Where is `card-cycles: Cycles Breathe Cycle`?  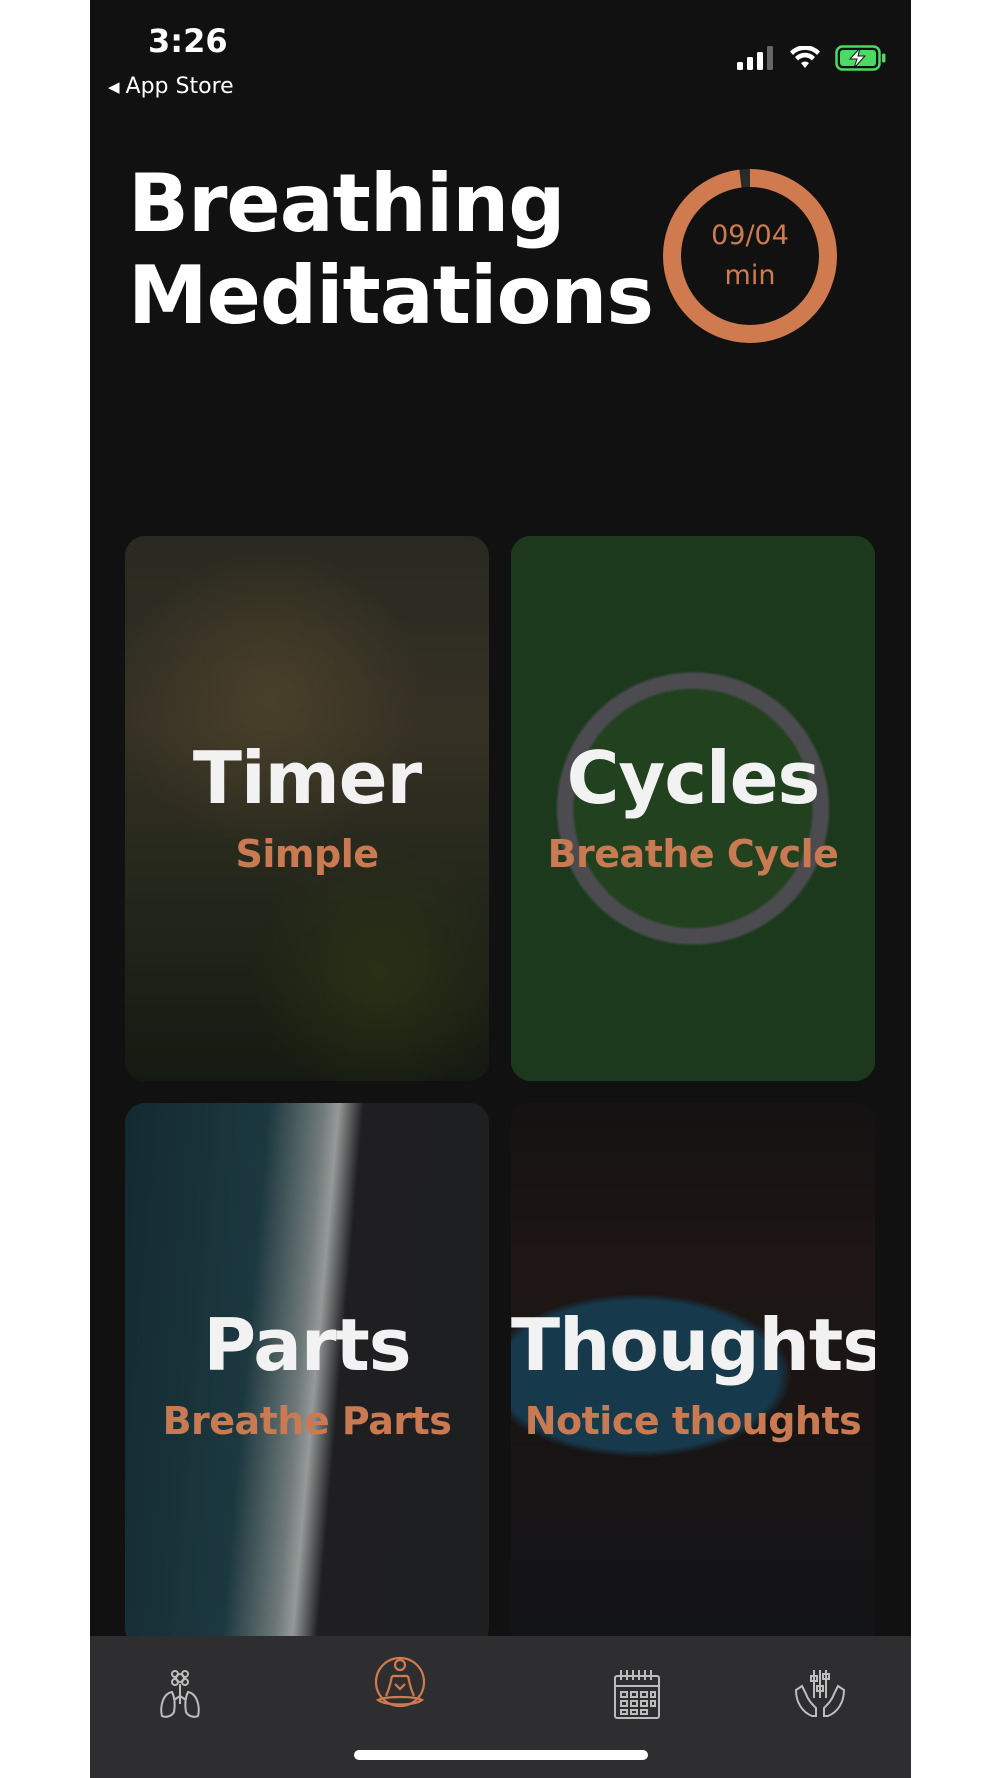 card-cycles: Cycles Breathe Cycle is located at coordinates (693, 808).